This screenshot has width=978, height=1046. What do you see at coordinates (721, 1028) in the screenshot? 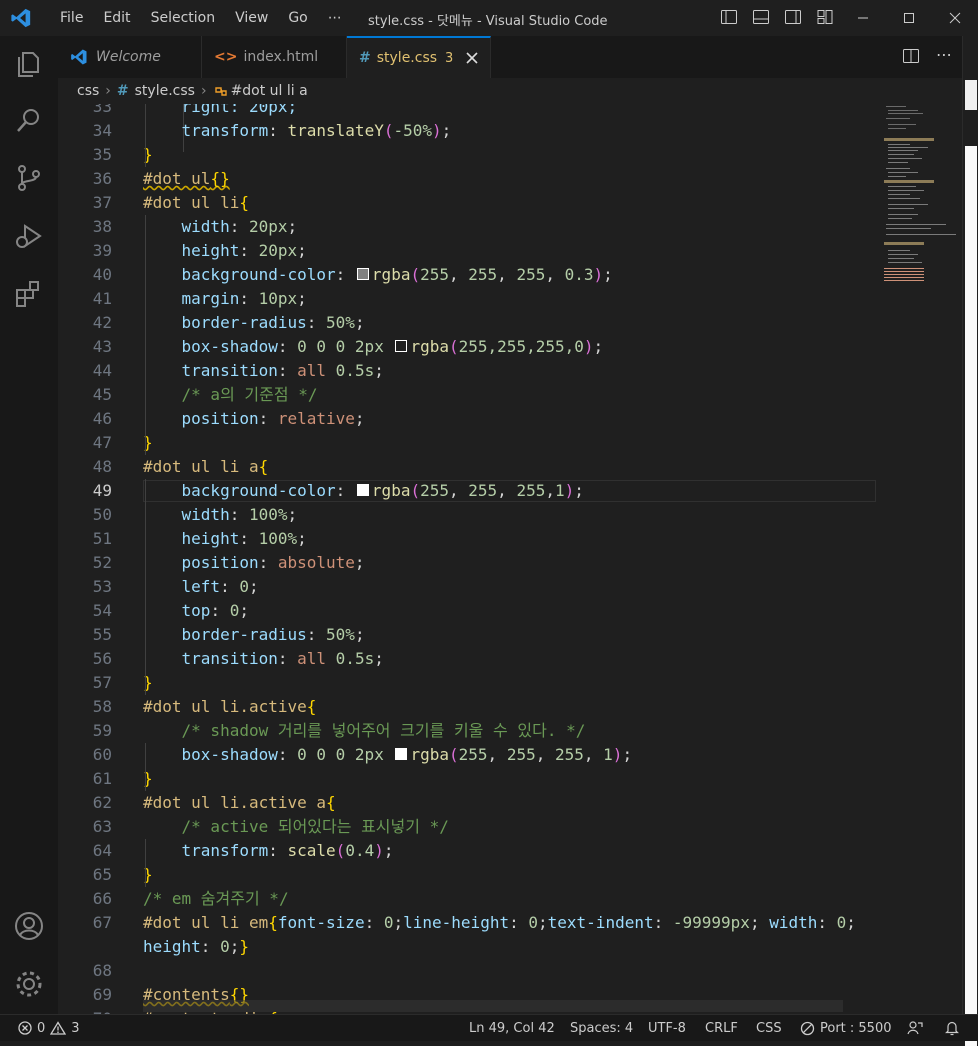
I see `end-of-line: CRLF` at bounding box center [721, 1028].